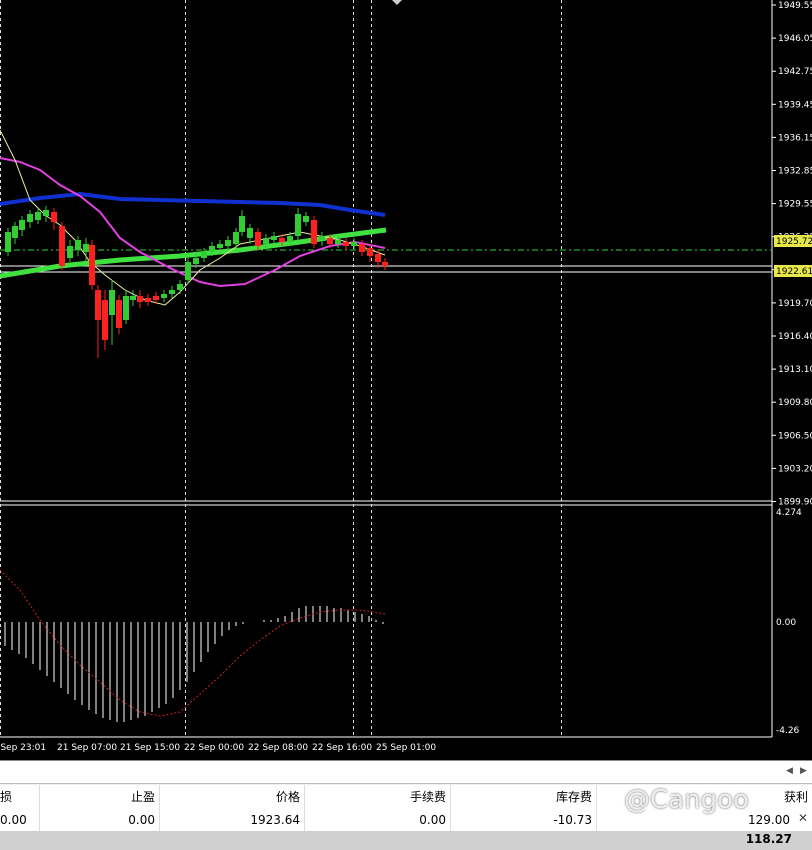  I want to click on horizontal-scrollbar: ◀ ▶, so click(406, 772).